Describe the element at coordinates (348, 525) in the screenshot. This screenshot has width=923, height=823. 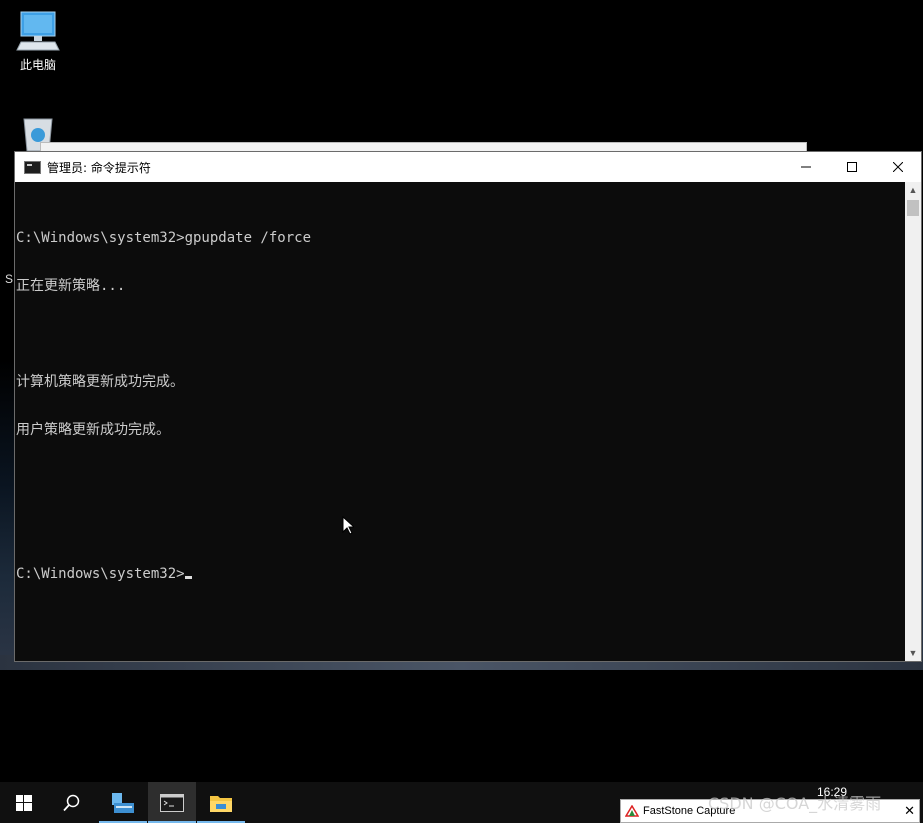
I see `mouse-cursor-icon` at that location.